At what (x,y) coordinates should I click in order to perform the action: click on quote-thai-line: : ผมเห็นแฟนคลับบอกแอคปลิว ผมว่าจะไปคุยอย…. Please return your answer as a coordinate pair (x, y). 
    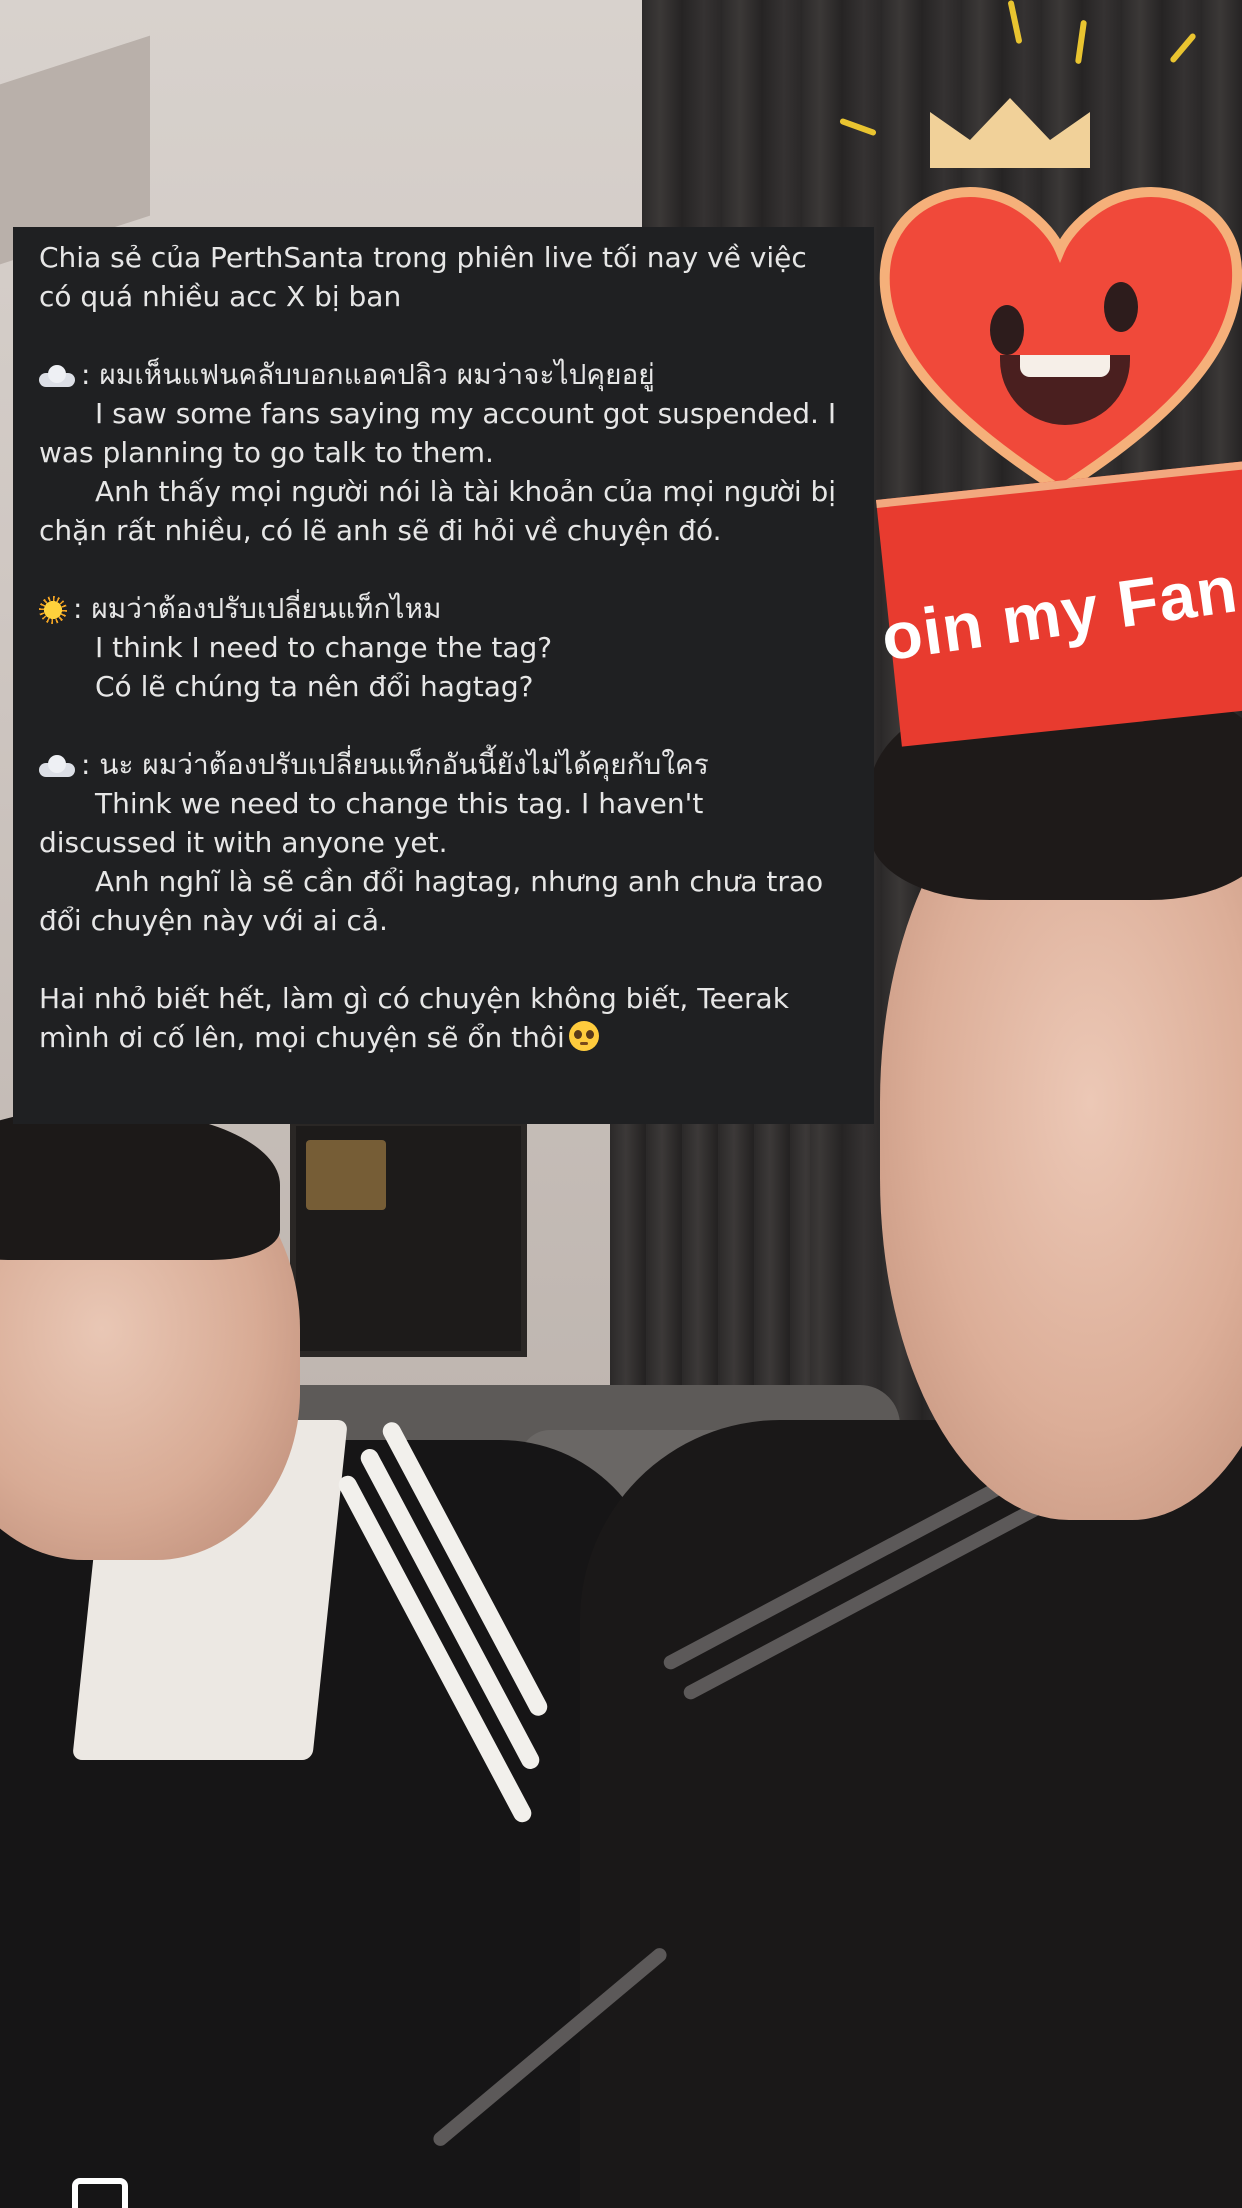
    Looking at the image, I should click on (456, 374).